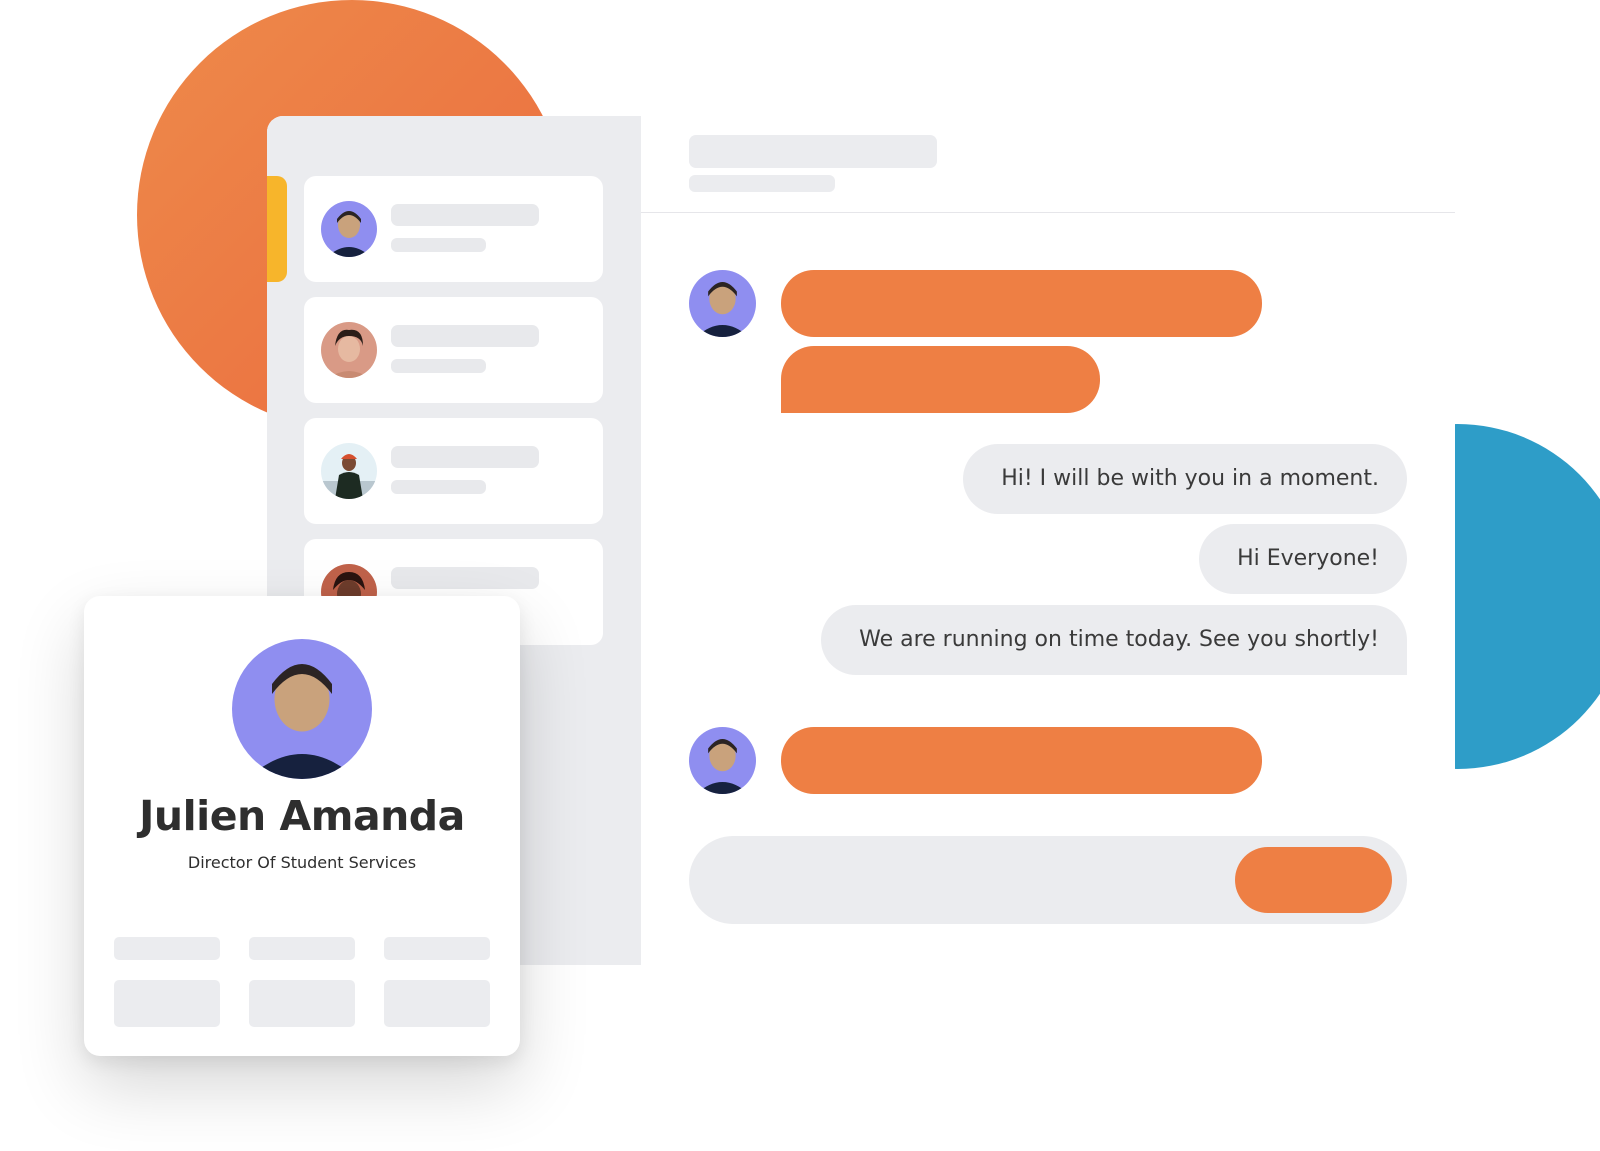 The width and height of the screenshot is (1600, 1151). What do you see at coordinates (1303, 559) in the screenshot?
I see `outgoing-message-bubble: Hi Everyone!` at bounding box center [1303, 559].